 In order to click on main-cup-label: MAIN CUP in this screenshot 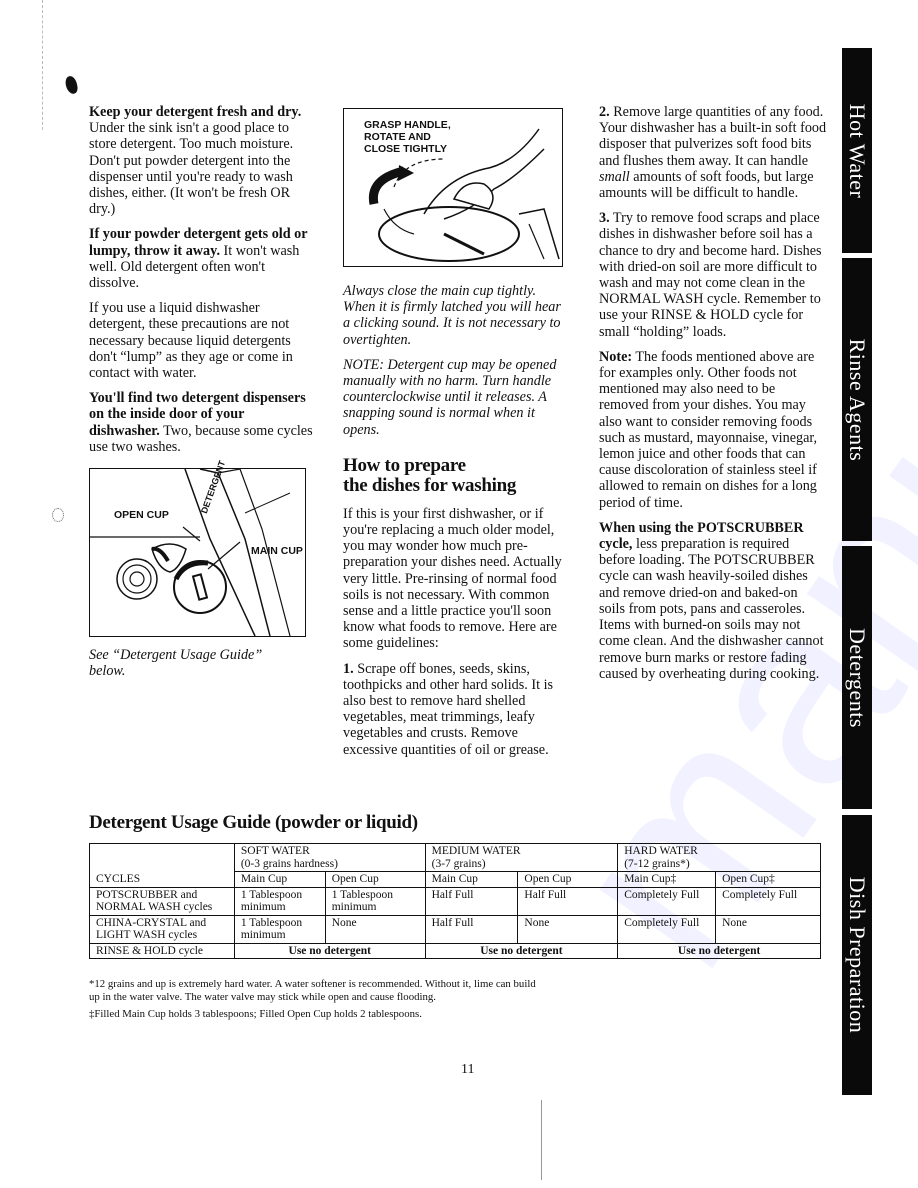, I will do `click(277, 551)`.